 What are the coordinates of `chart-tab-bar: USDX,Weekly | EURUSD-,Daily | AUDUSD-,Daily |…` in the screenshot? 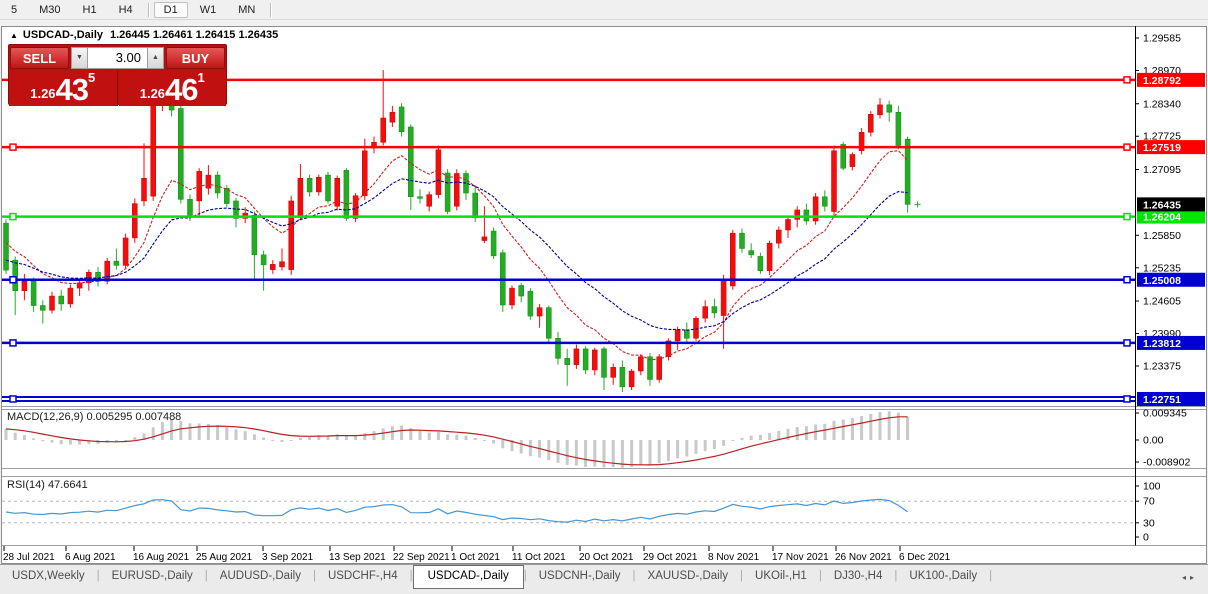 It's located at (604, 579).